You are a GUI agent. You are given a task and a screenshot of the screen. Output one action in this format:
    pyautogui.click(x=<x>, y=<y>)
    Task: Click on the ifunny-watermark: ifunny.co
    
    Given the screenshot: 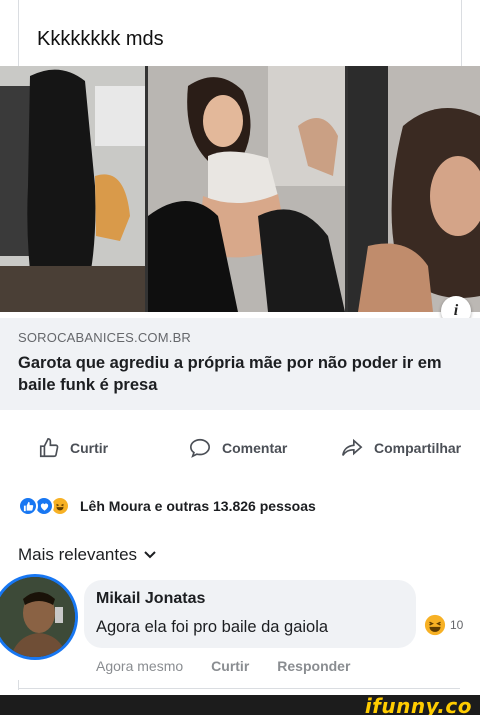 What is the action you would take?
    pyautogui.click(x=418, y=704)
    